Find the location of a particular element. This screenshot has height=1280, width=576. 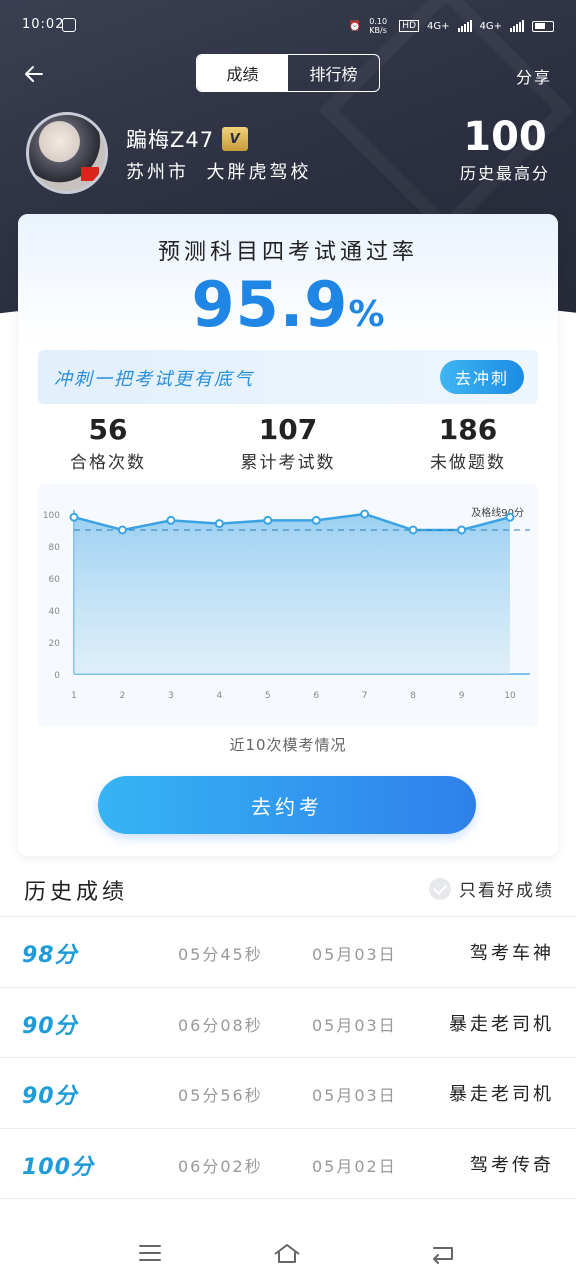

x-tick-label: 7 is located at coordinates (365, 696).